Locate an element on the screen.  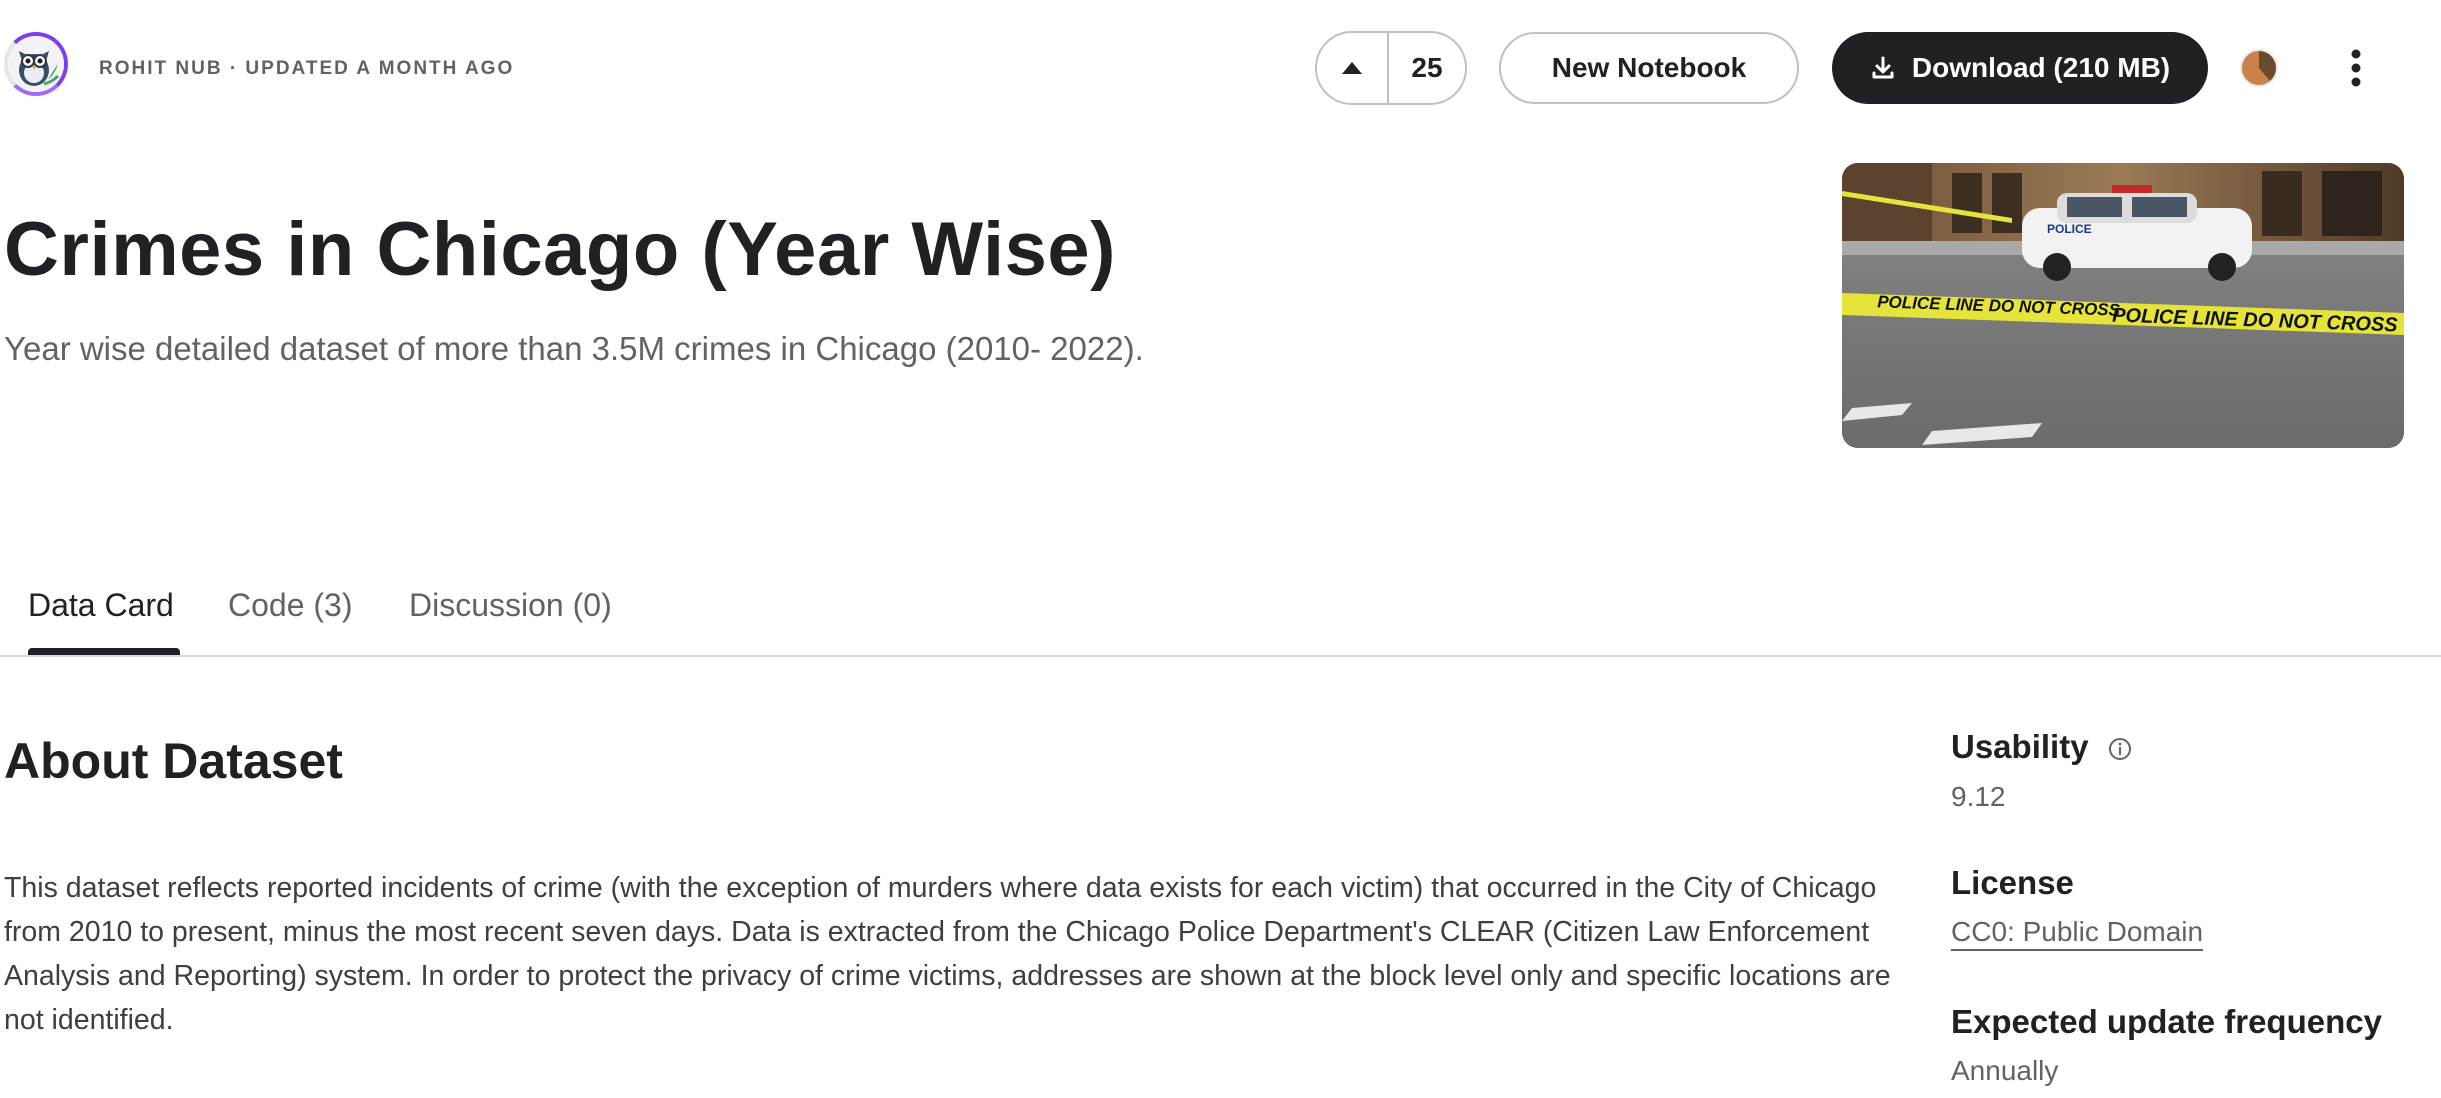
new-notebook-button: New Notebook is located at coordinates (1649, 68).